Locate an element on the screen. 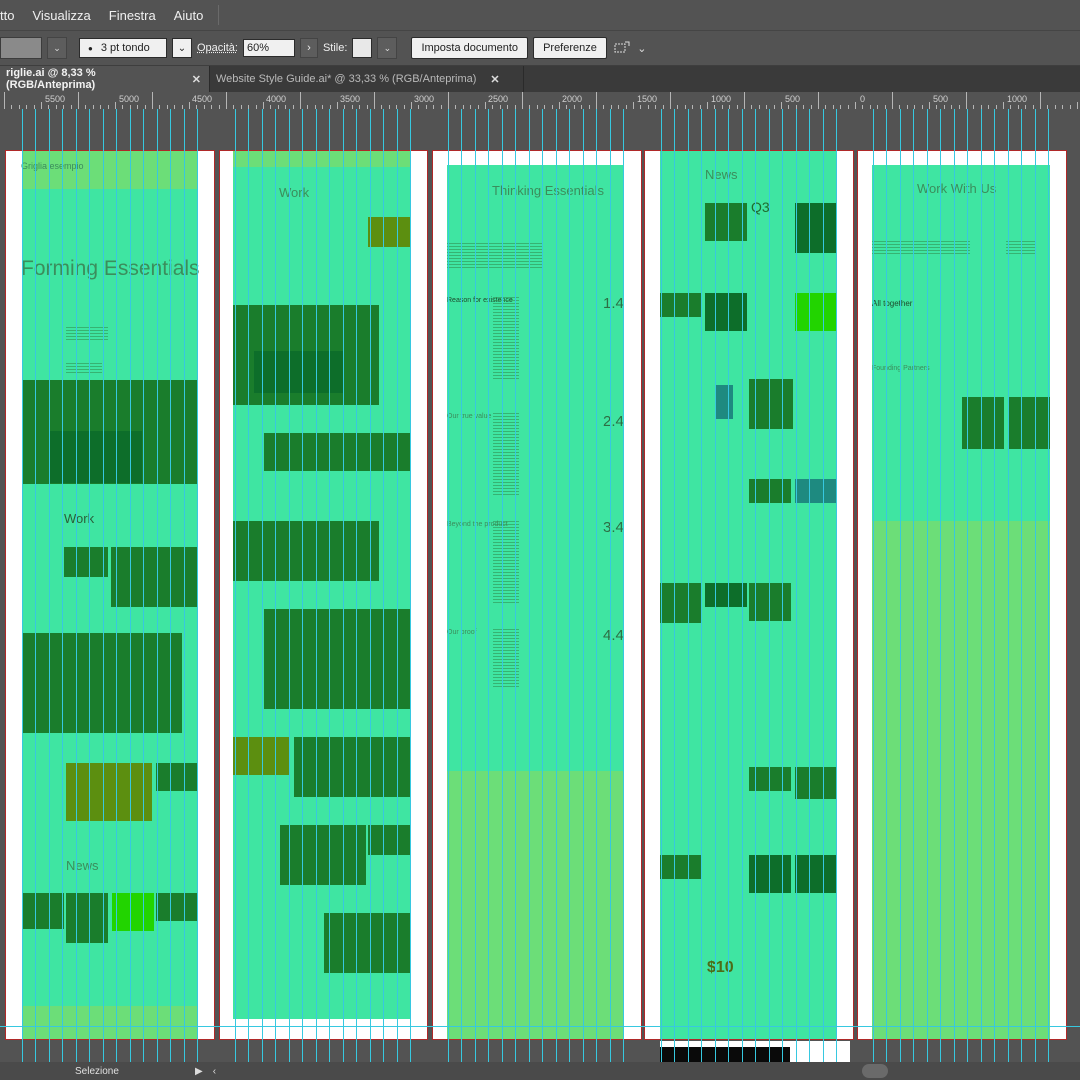 The image size is (1080, 1080). tab-griglie: riglie.ai @ 8,33 % (RGB/Anteprima) ✕ is located at coordinates (105, 79).